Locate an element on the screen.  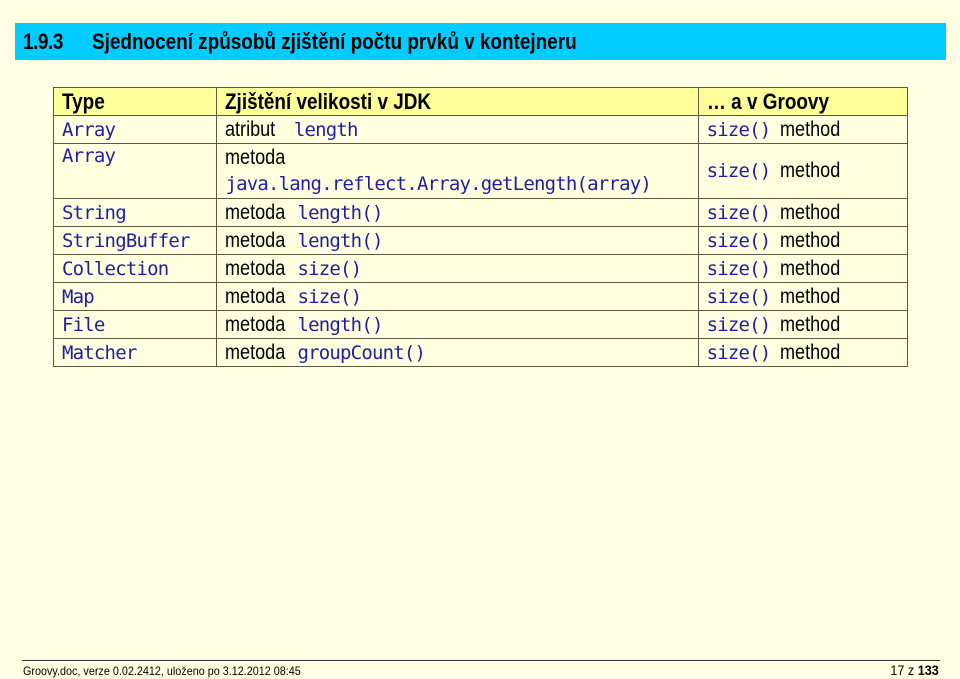
type-cell: Map is located at coordinates (135, 296).